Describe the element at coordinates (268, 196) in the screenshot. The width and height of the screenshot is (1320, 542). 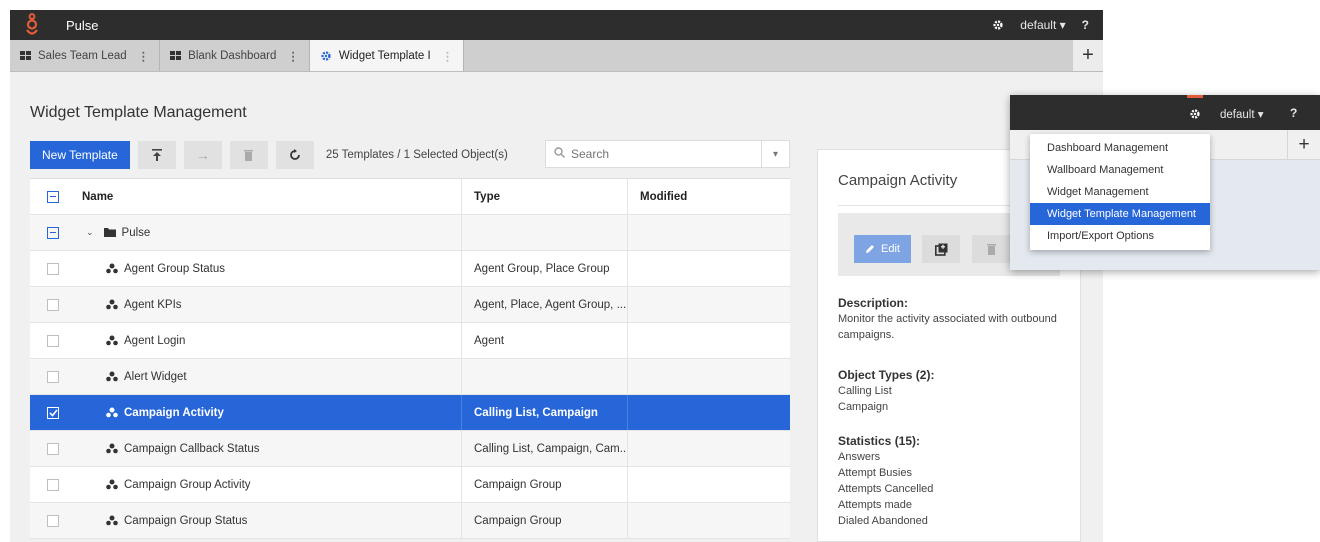
I see `column-header-name: Name` at that location.